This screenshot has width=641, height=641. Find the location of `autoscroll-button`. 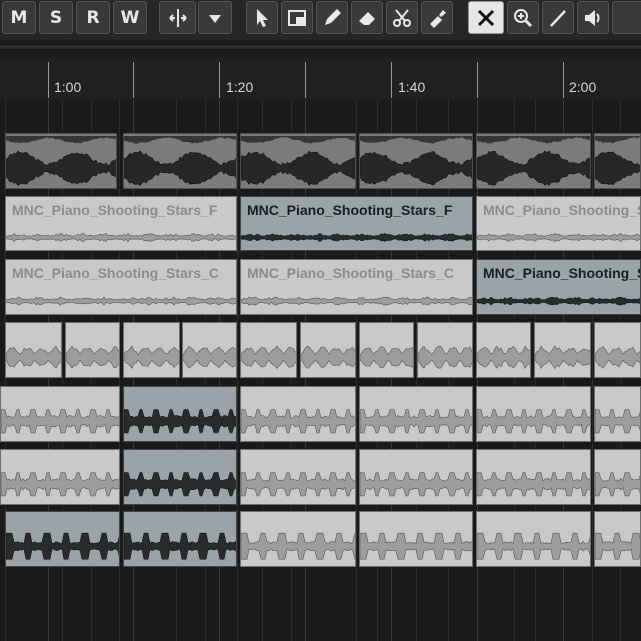

autoscroll-button is located at coordinates (177, 17).